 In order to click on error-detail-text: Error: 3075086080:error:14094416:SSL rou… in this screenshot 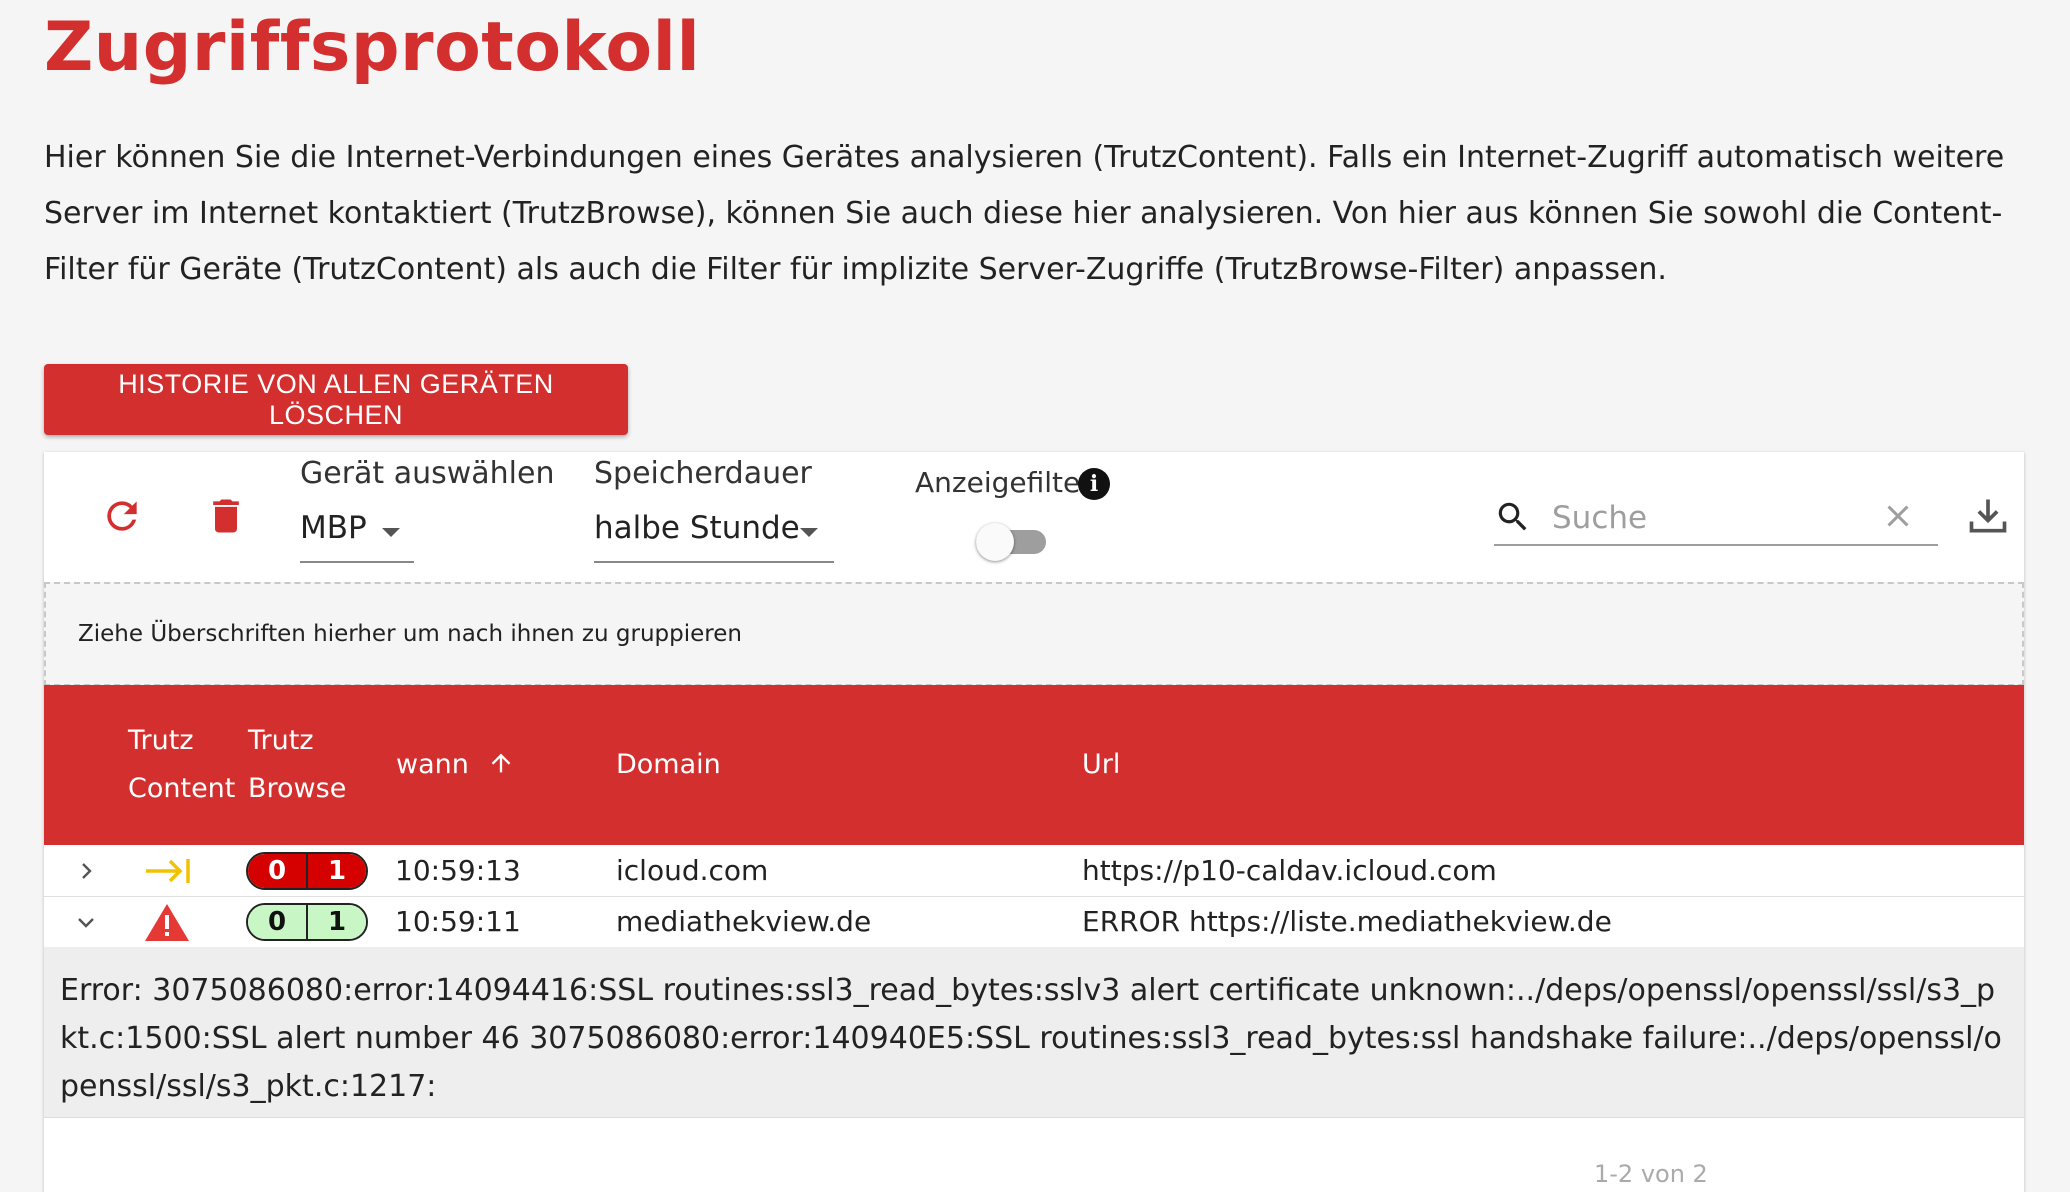, I will do `click(1031, 1038)`.